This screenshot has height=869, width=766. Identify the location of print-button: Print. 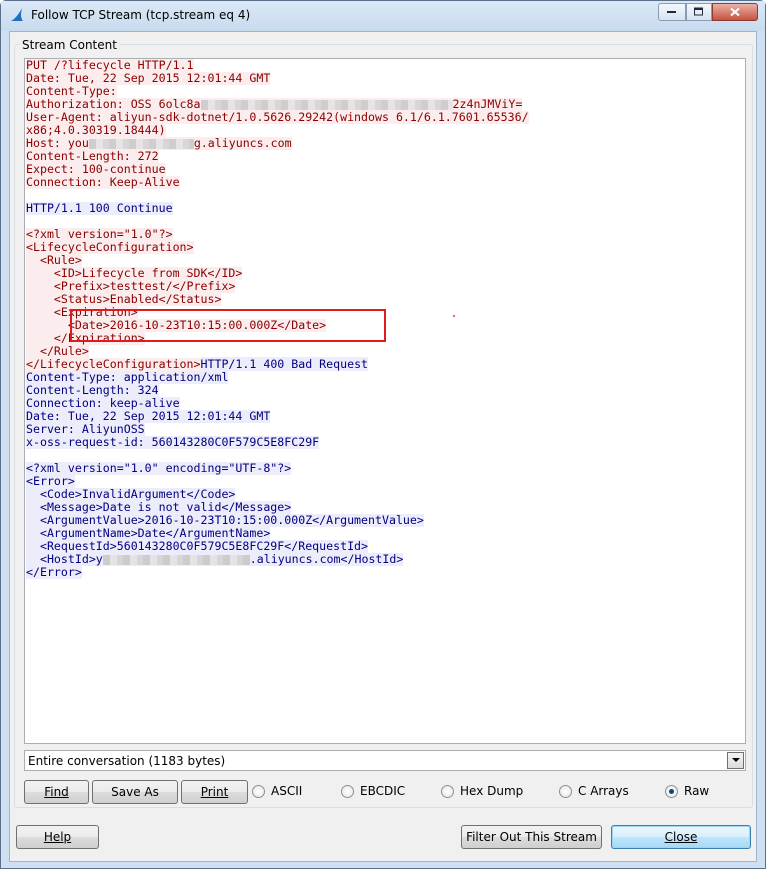
(214, 792).